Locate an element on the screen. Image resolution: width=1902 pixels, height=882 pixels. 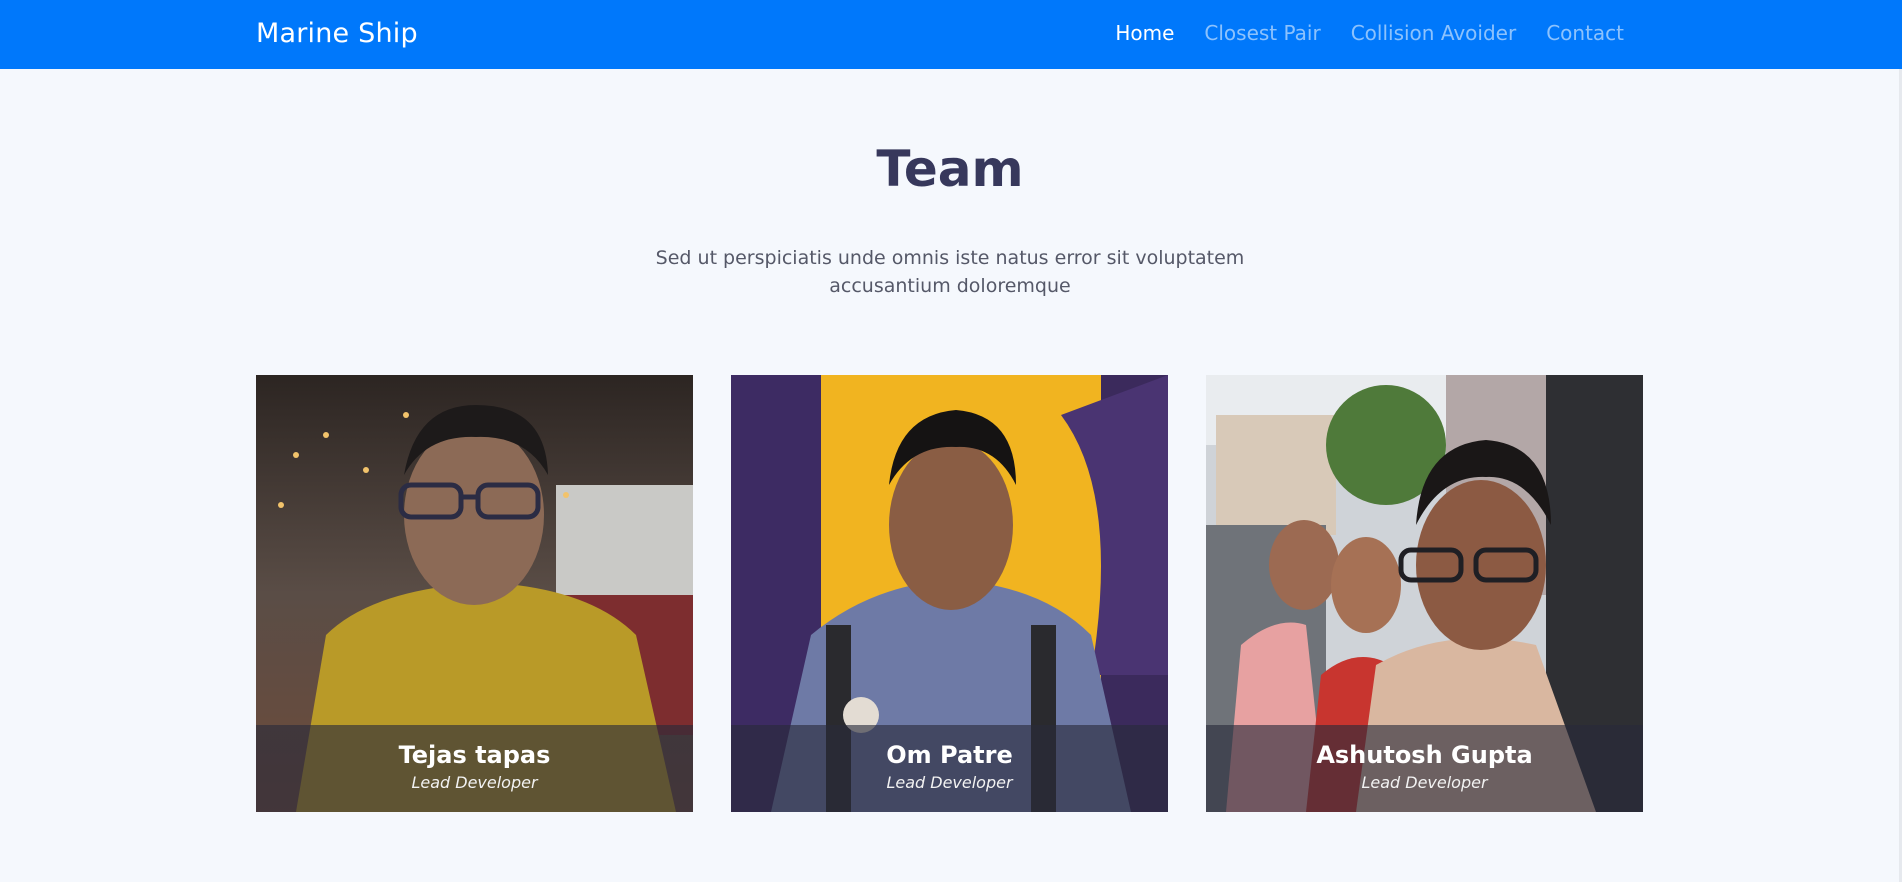
nav-link-collision-avoider: Collision Avoider is located at coordinates (1433, 33).